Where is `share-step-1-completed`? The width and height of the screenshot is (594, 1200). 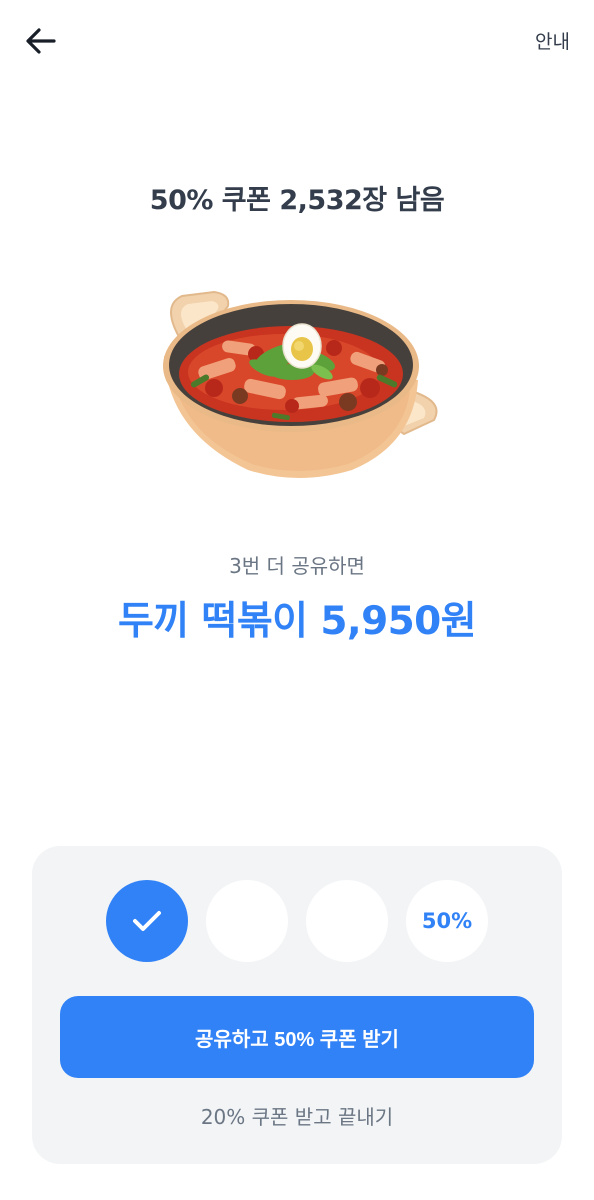
share-step-1-completed is located at coordinates (147, 921).